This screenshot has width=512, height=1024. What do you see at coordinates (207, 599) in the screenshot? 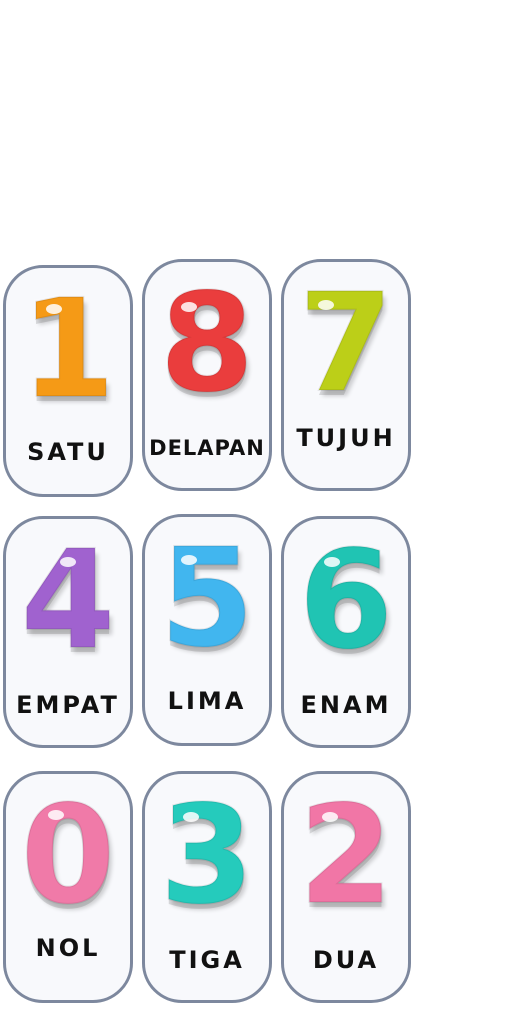
I see `digit: 5` at bounding box center [207, 599].